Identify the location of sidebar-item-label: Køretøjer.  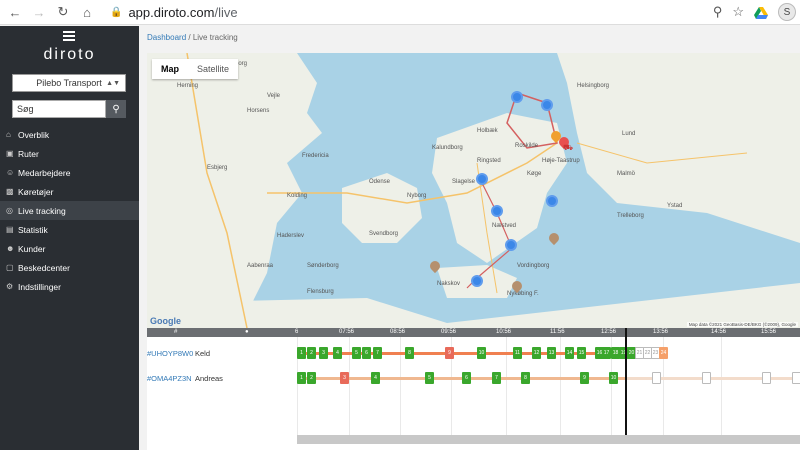
(36, 191).